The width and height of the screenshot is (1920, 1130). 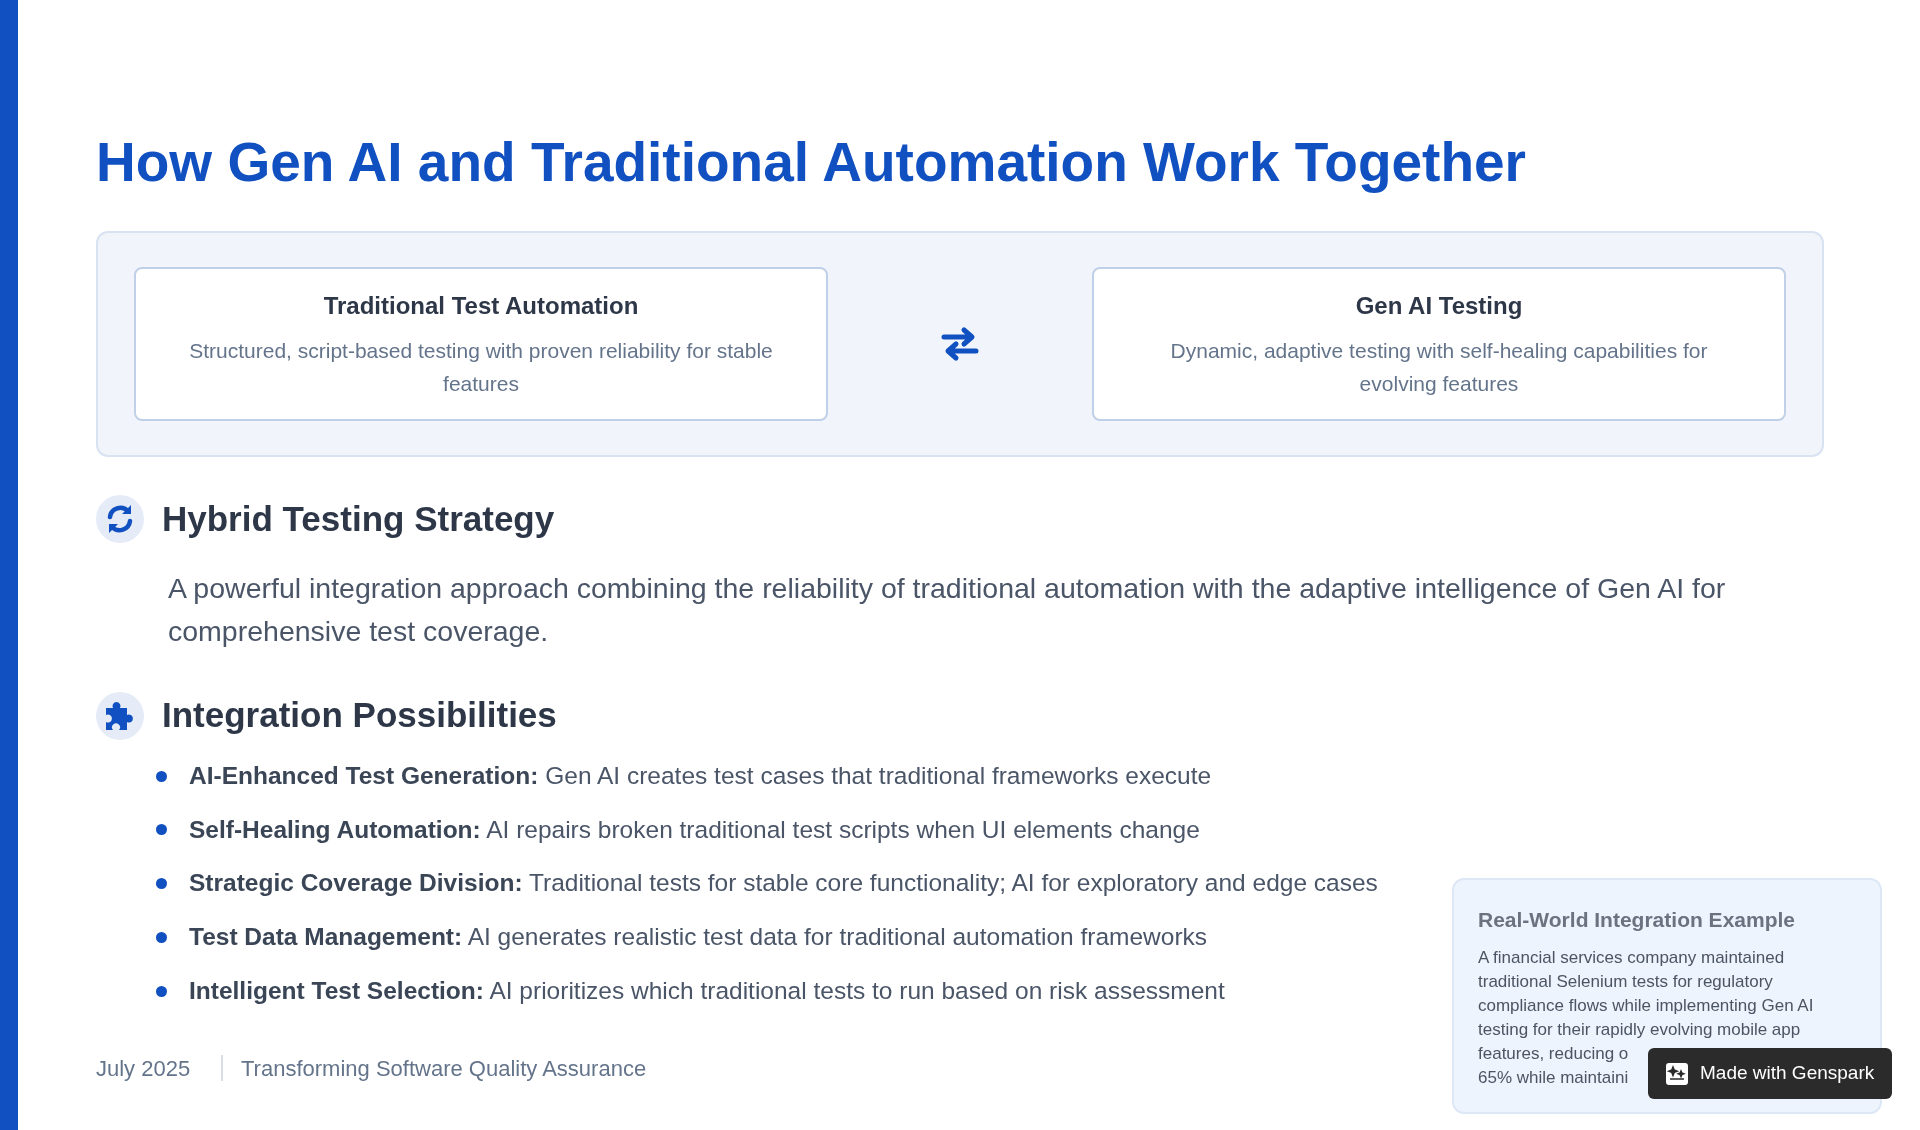 What do you see at coordinates (698, 937) in the screenshot?
I see `bullet-text: Test Data Management: AI generates realistic test data for traditional automation frameworks` at bounding box center [698, 937].